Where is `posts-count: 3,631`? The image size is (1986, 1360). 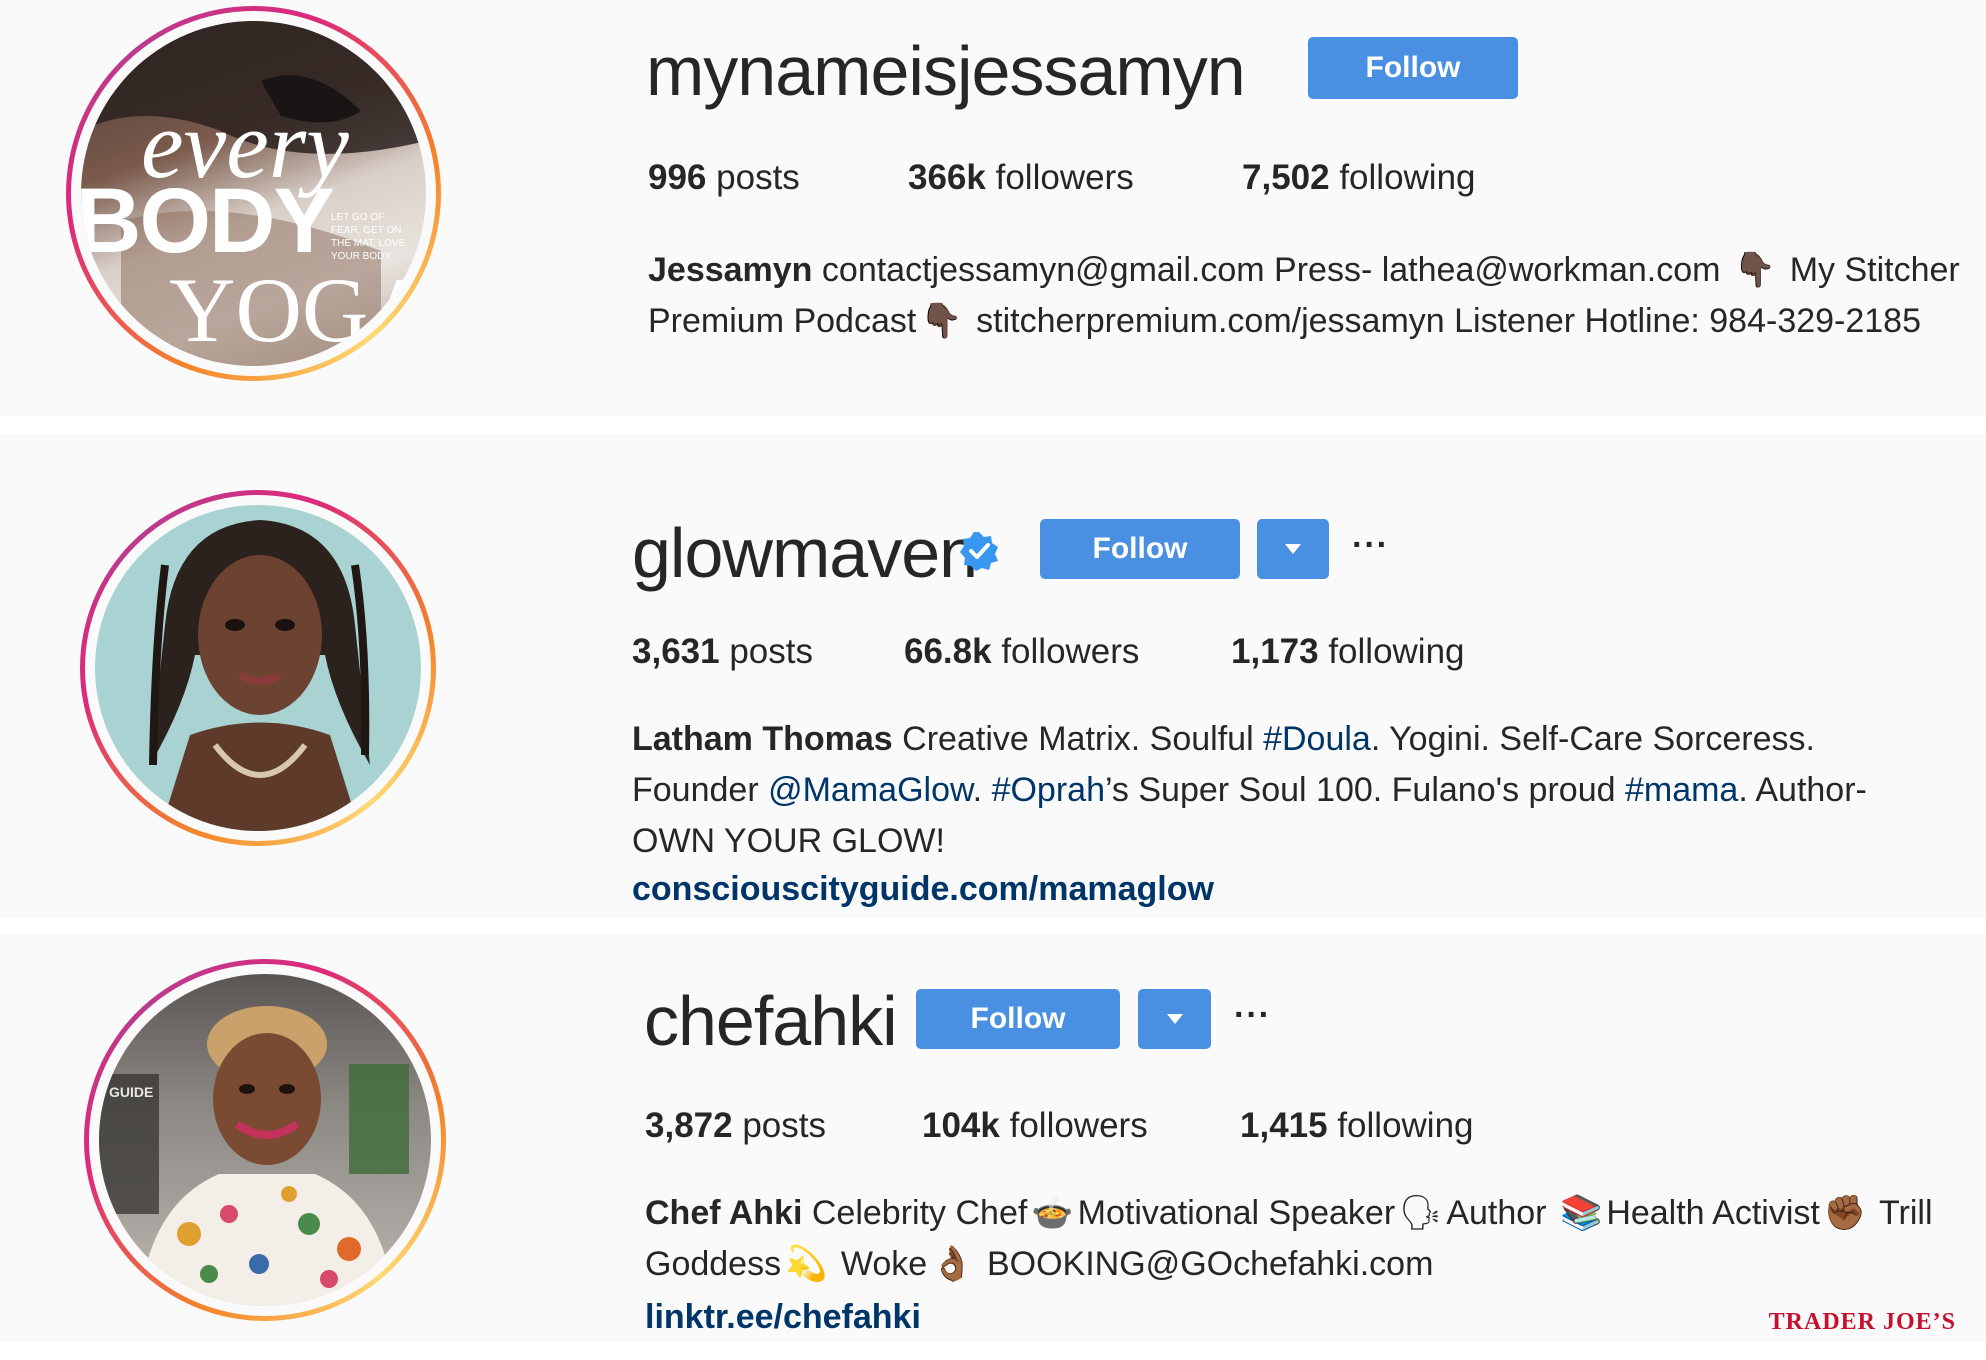 posts-count: 3,631 is located at coordinates (676, 651).